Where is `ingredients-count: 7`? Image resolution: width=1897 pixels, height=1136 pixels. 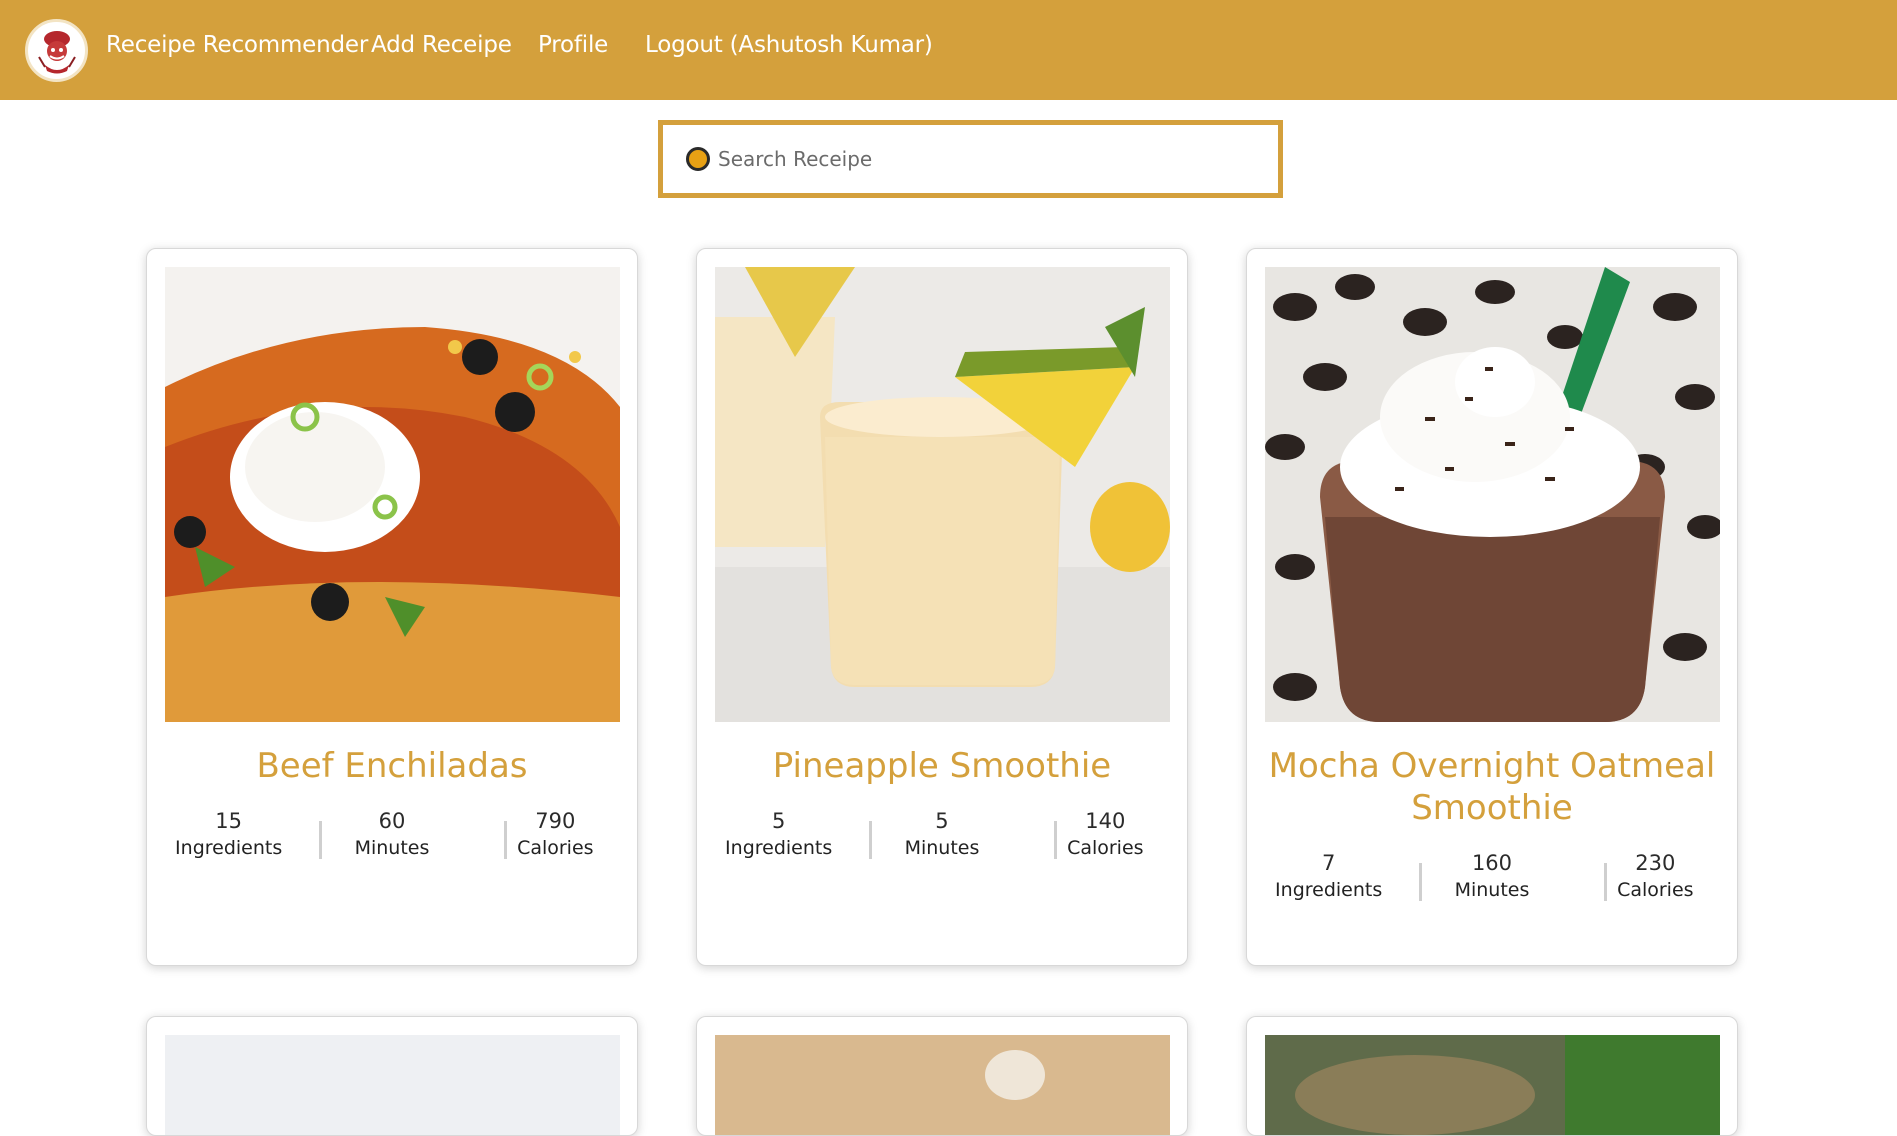 ingredients-count: 7 is located at coordinates (1328, 863).